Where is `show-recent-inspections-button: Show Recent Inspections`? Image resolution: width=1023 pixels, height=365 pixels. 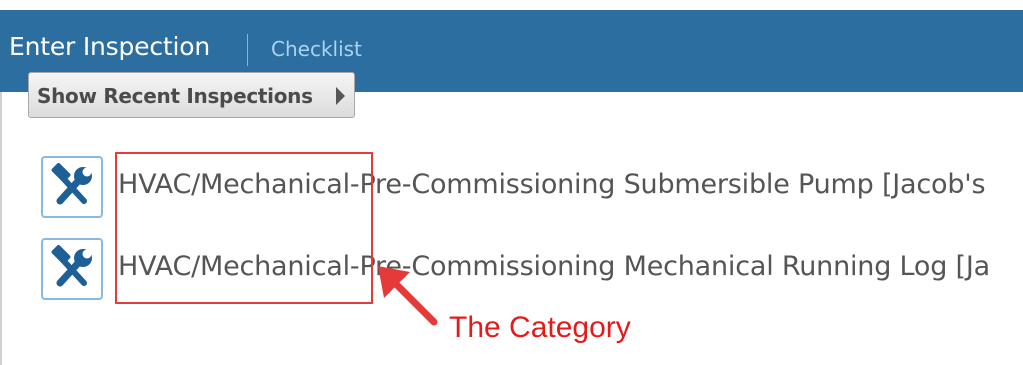
show-recent-inspections-button: Show Recent Inspections is located at coordinates (191, 95).